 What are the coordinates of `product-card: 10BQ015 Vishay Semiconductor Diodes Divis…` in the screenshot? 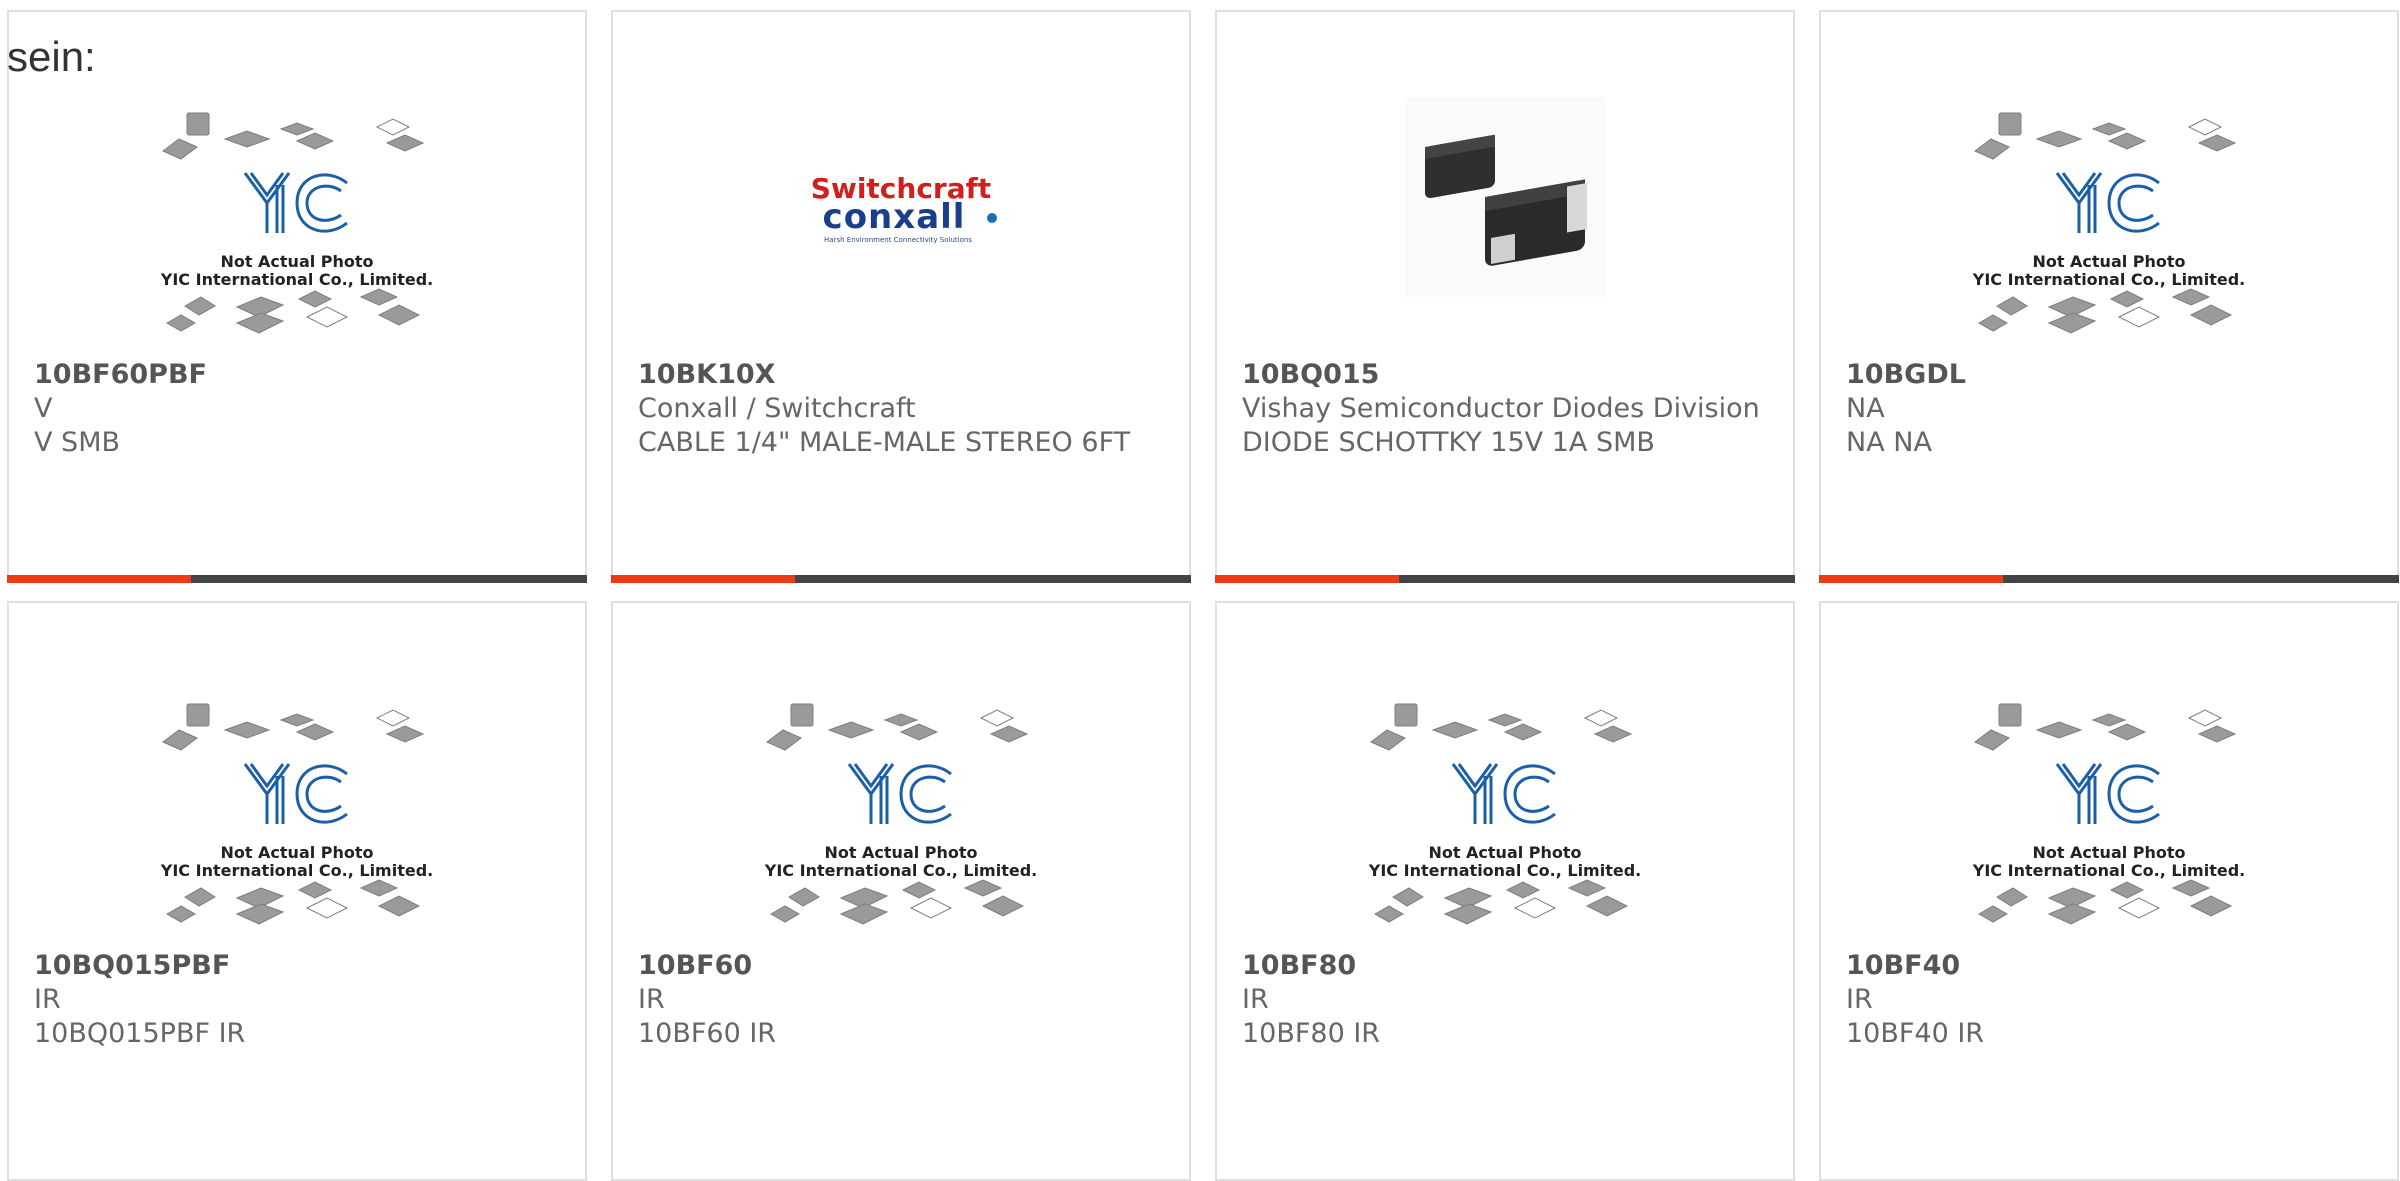 It's located at (1505, 296).